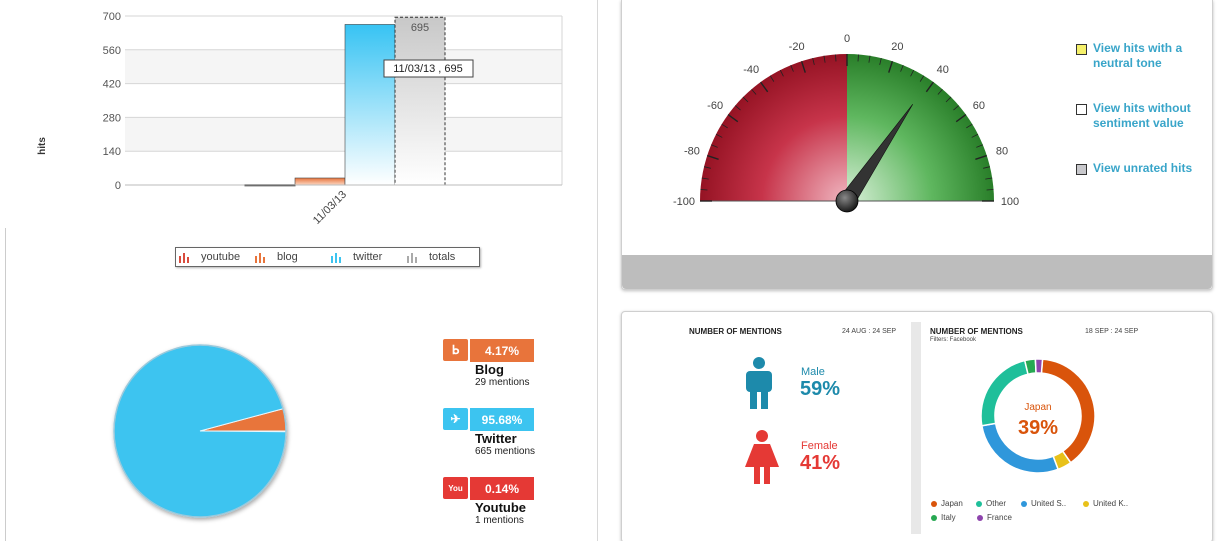  Describe the element at coordinates (953, 340) in the screenshot. I see `country-filters: Filters: Facebook` at that location.